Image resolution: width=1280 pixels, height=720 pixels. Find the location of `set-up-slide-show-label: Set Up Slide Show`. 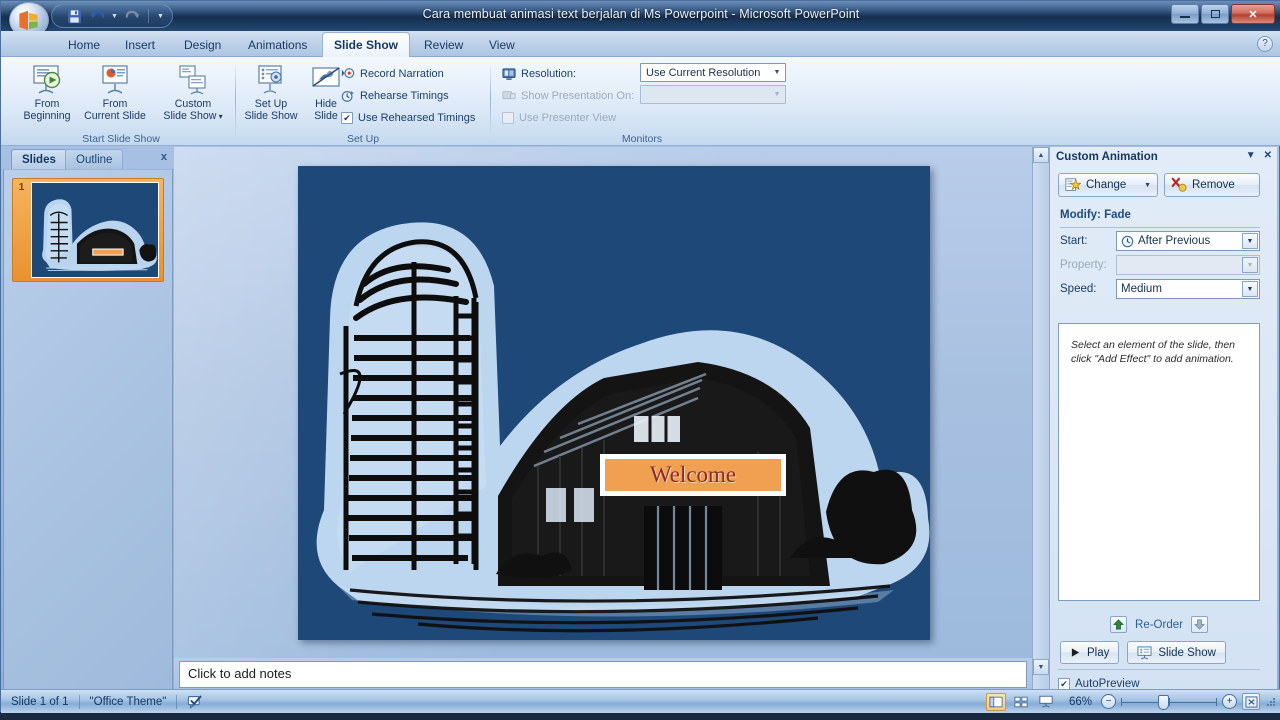

set-up-slide-show-label: Set Up Slide Show is located at coordinates (271, 110).